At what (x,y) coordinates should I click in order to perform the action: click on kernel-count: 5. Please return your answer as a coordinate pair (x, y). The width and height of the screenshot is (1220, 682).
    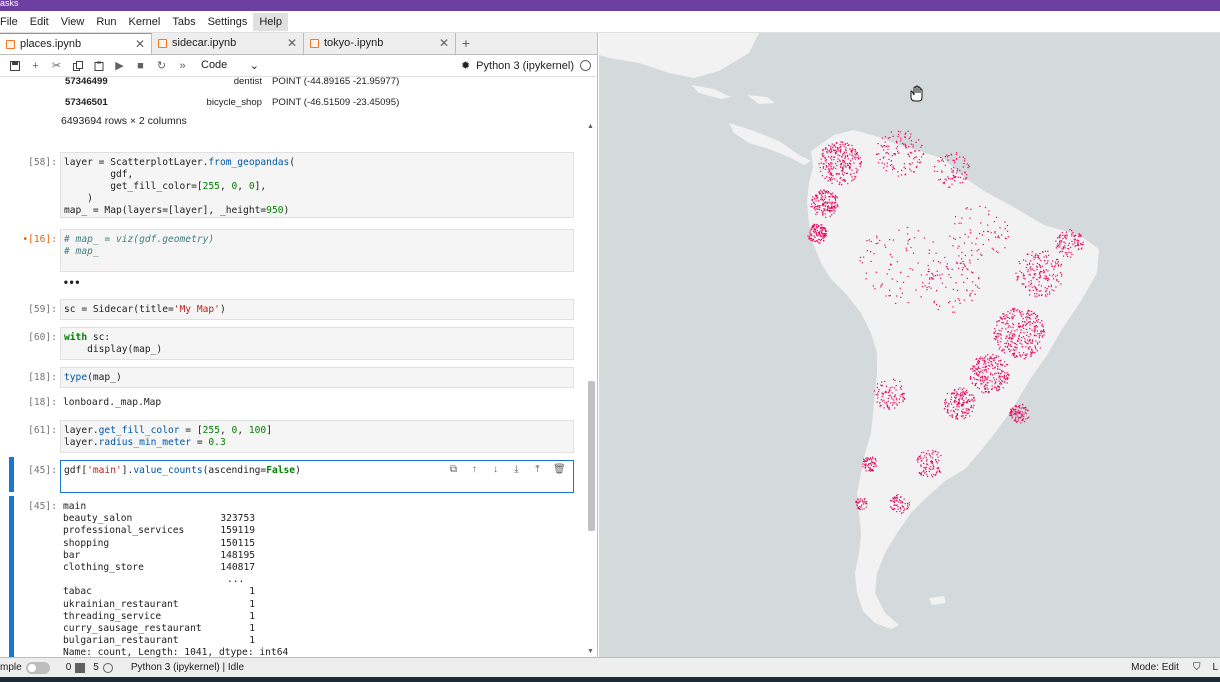
    Looking at the image, I should click on (103, 667).